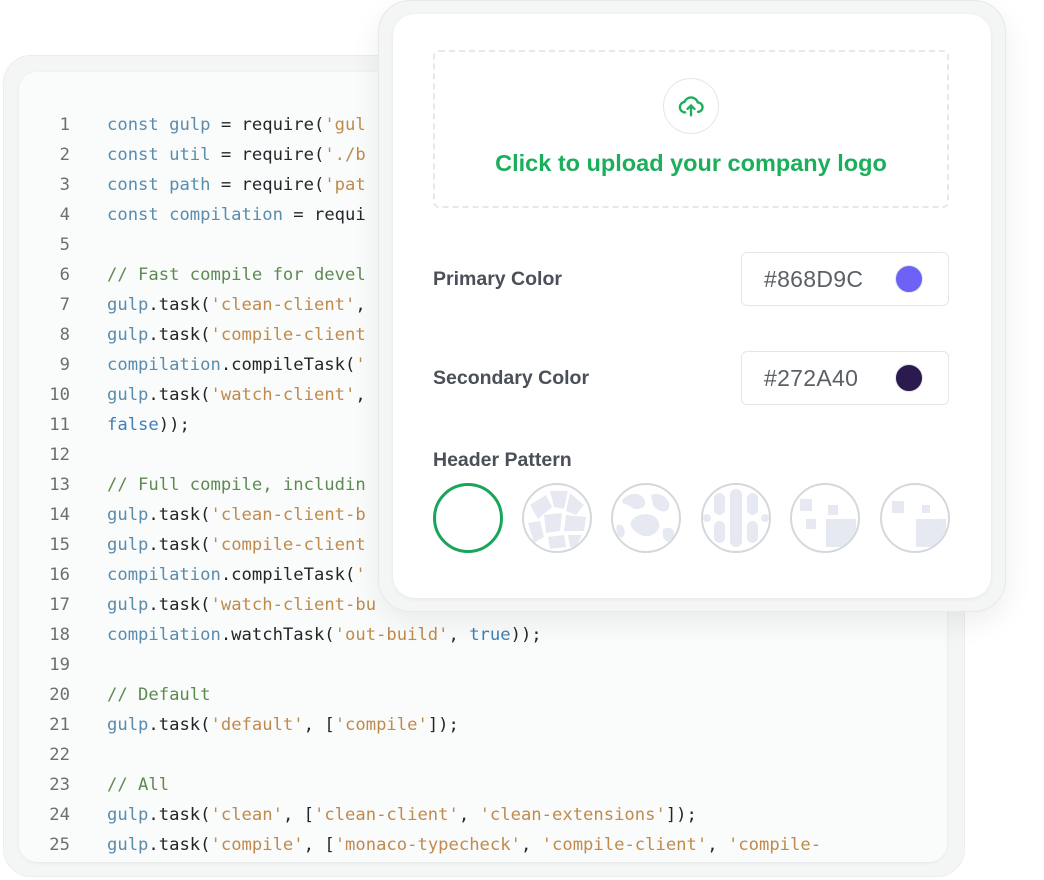 The image size is (1044, 880). I want to click on line-number: 17, so click(59, 605).